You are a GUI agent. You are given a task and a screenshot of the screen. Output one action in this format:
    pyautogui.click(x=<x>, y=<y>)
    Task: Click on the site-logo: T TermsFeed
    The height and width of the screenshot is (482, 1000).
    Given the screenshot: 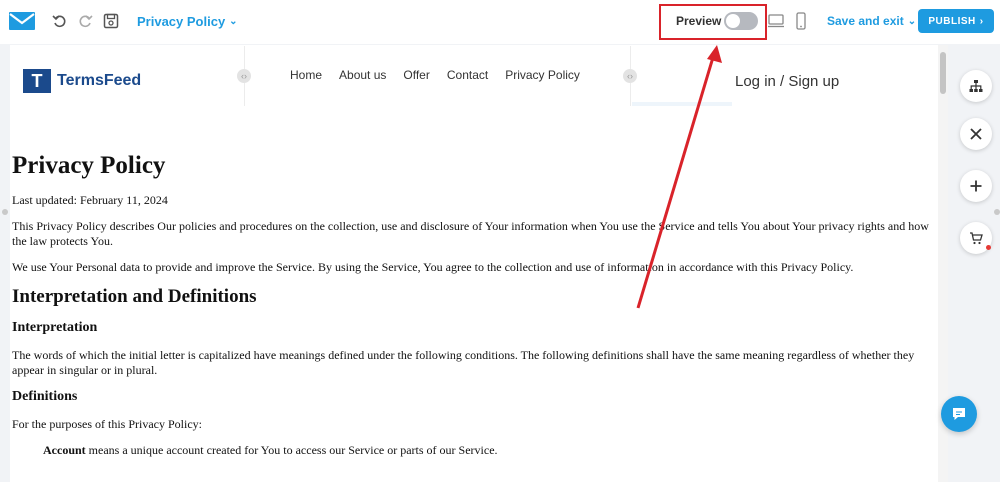 What is the action you would take?
    pyautogui.click(x=82, y=81)
    